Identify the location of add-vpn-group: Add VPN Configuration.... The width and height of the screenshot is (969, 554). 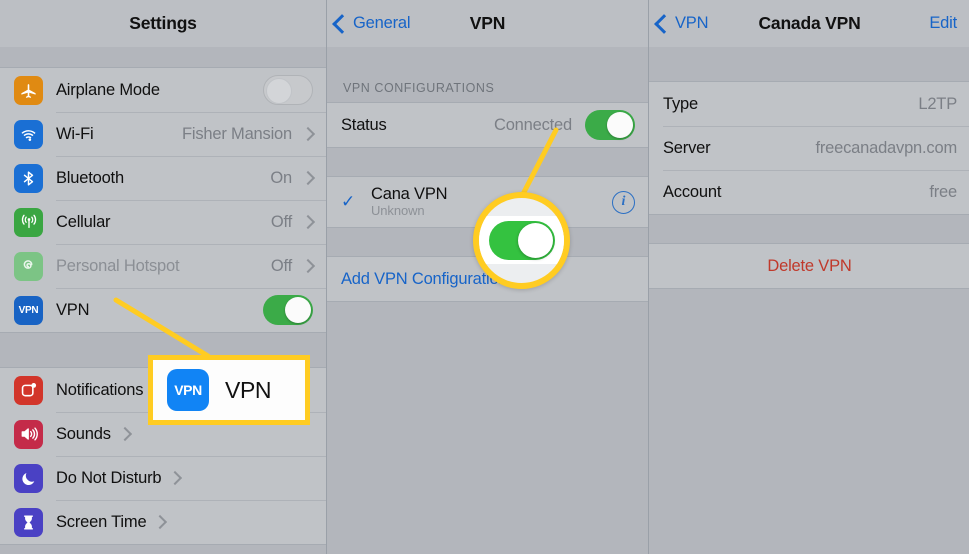
(487, 279).